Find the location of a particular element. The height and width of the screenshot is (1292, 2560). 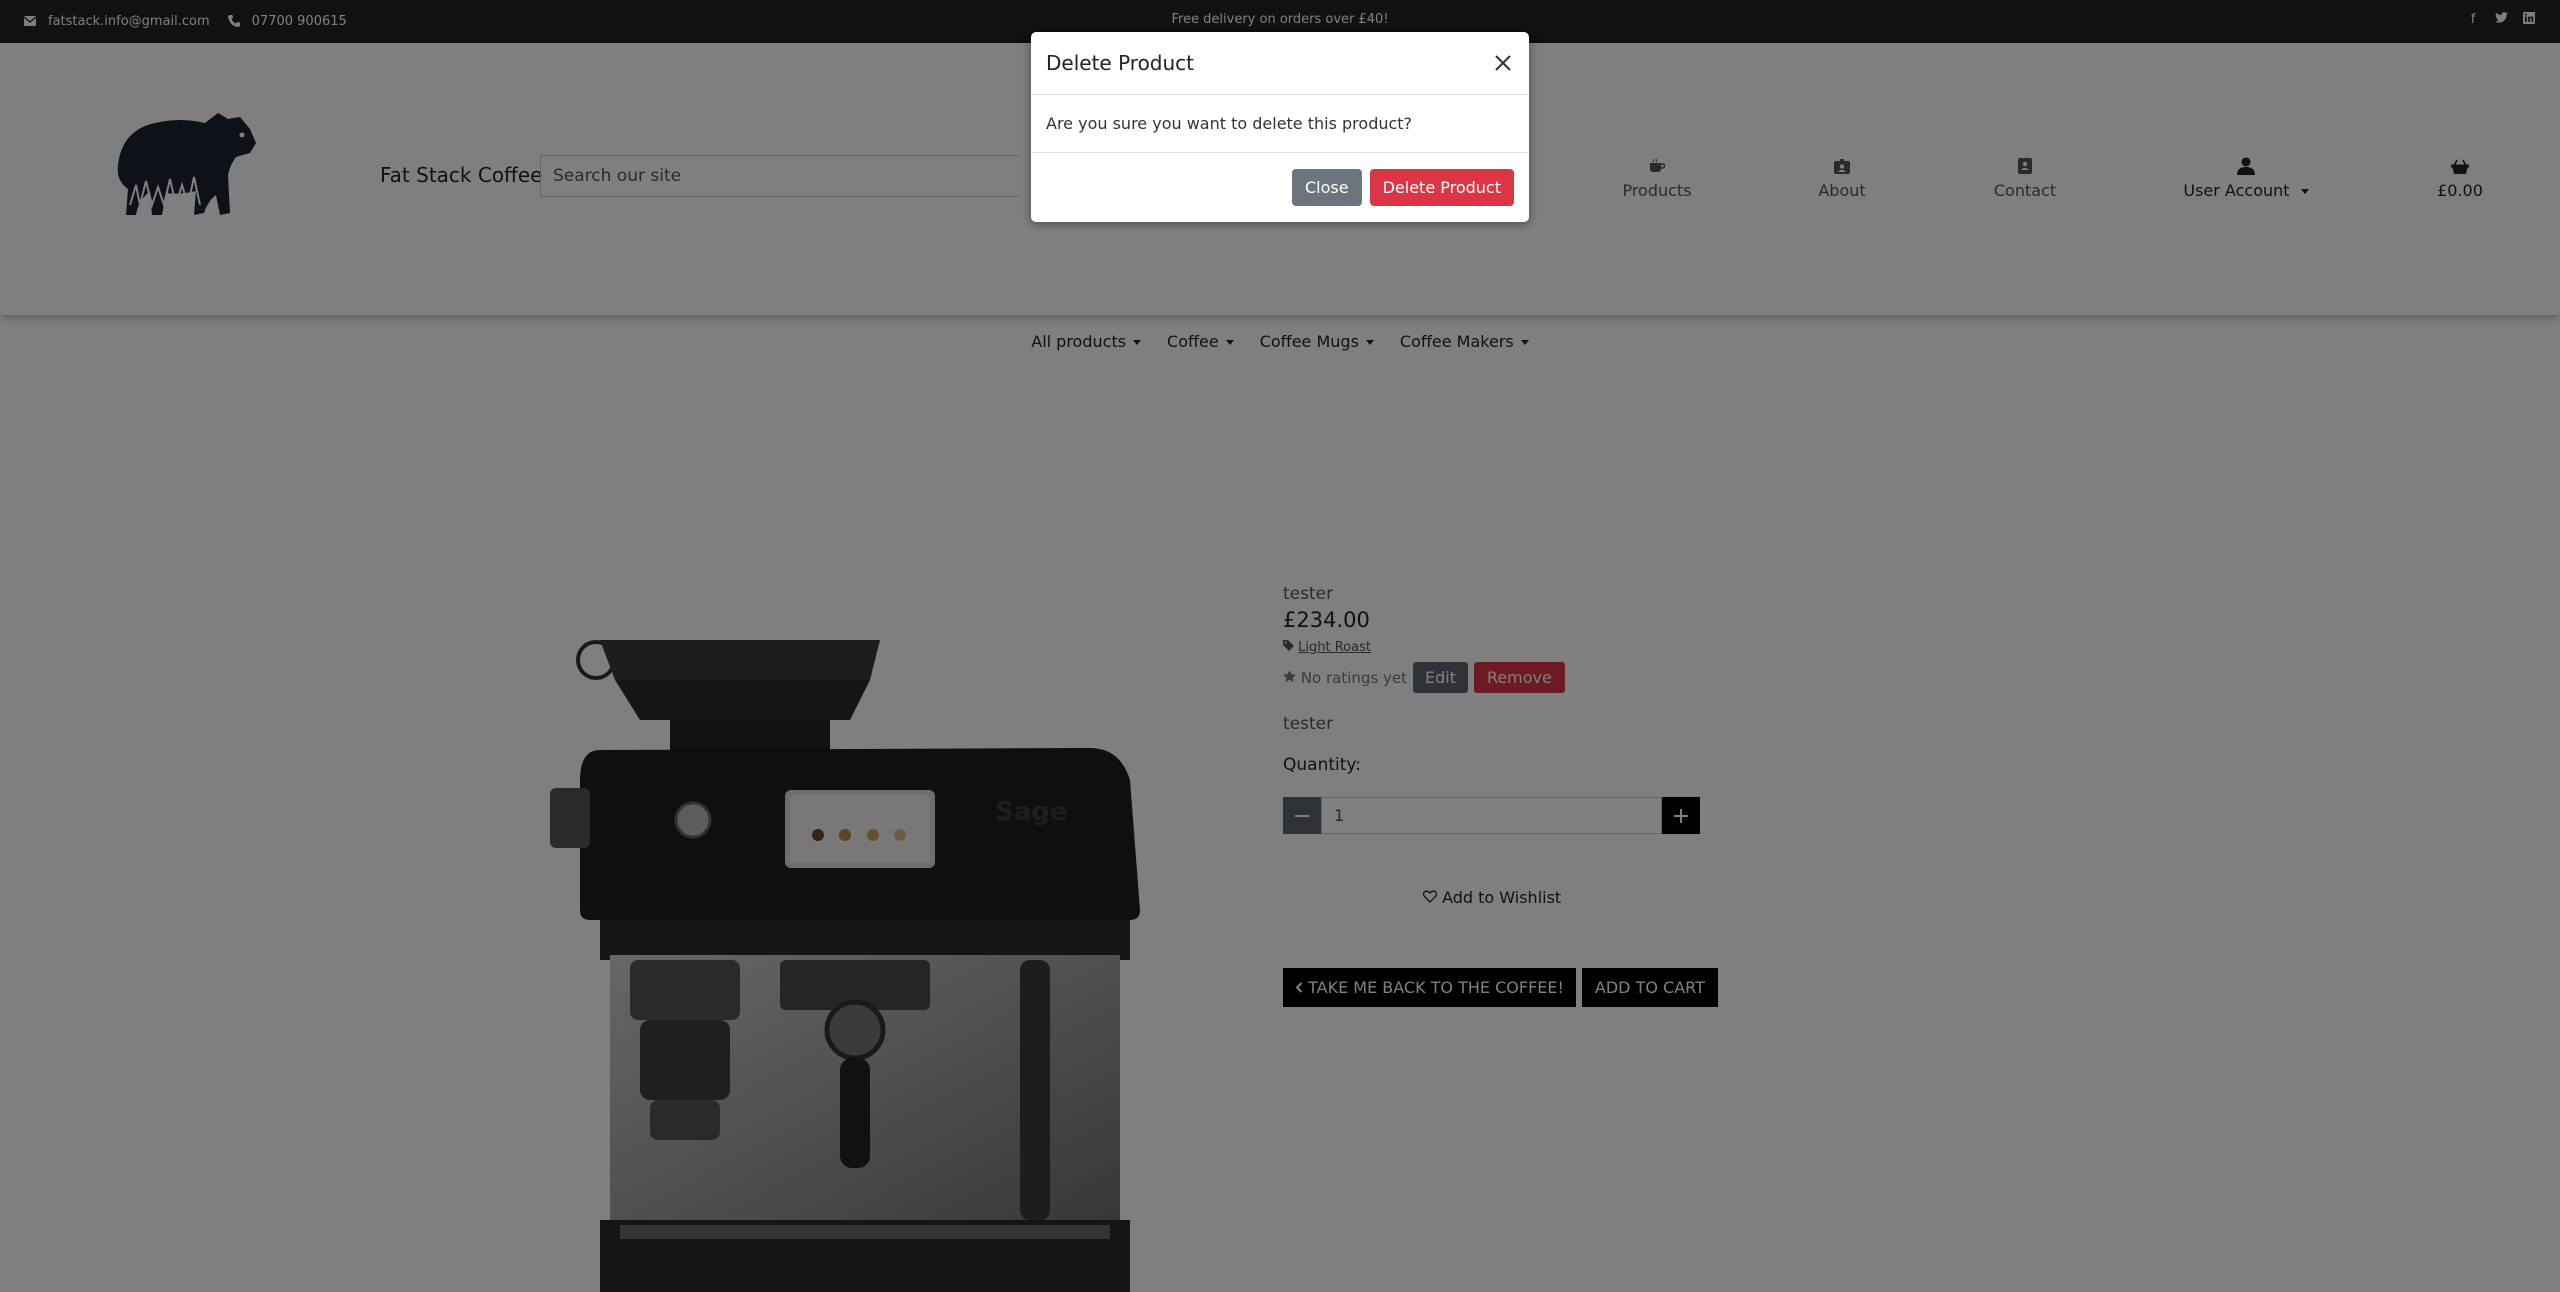

delete-product-button: Delete Product is located at coordinates (1441, 187).